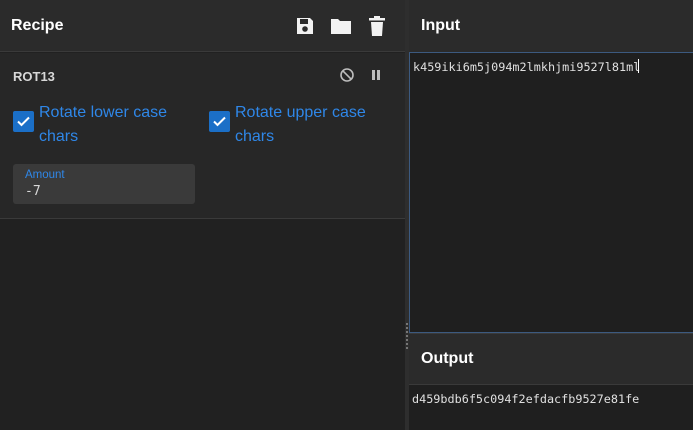 This screenshot has width=693, height=430. I want to click on rotate-upper-label: Rotate upper case chars, so click(300, 124).